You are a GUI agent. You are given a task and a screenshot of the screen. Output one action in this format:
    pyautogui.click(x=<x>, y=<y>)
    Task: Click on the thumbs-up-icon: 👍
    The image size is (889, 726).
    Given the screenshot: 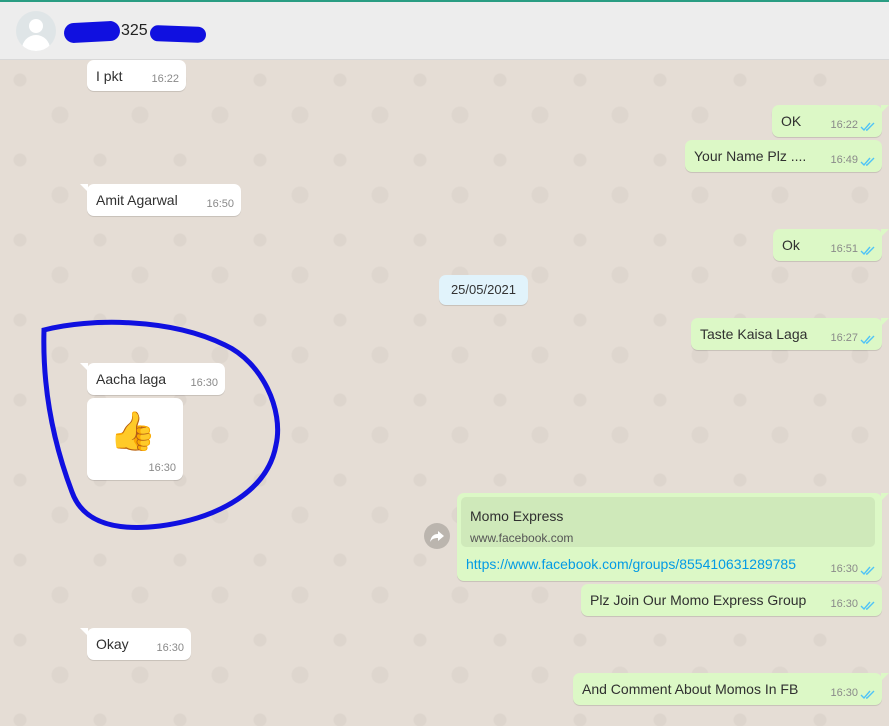 What is the action you would take?
    pyautogui.click(x=133, y=432)
    